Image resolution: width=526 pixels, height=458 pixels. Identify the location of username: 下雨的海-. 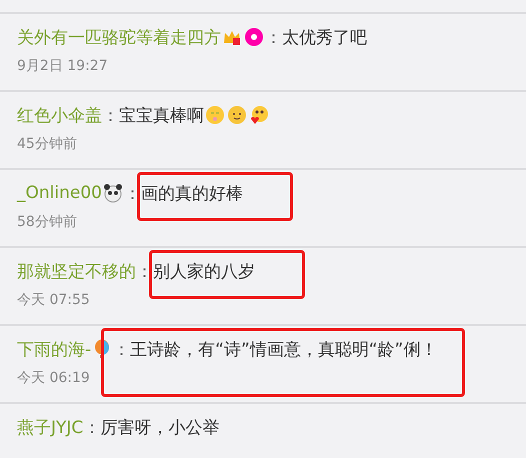
(54, 349).